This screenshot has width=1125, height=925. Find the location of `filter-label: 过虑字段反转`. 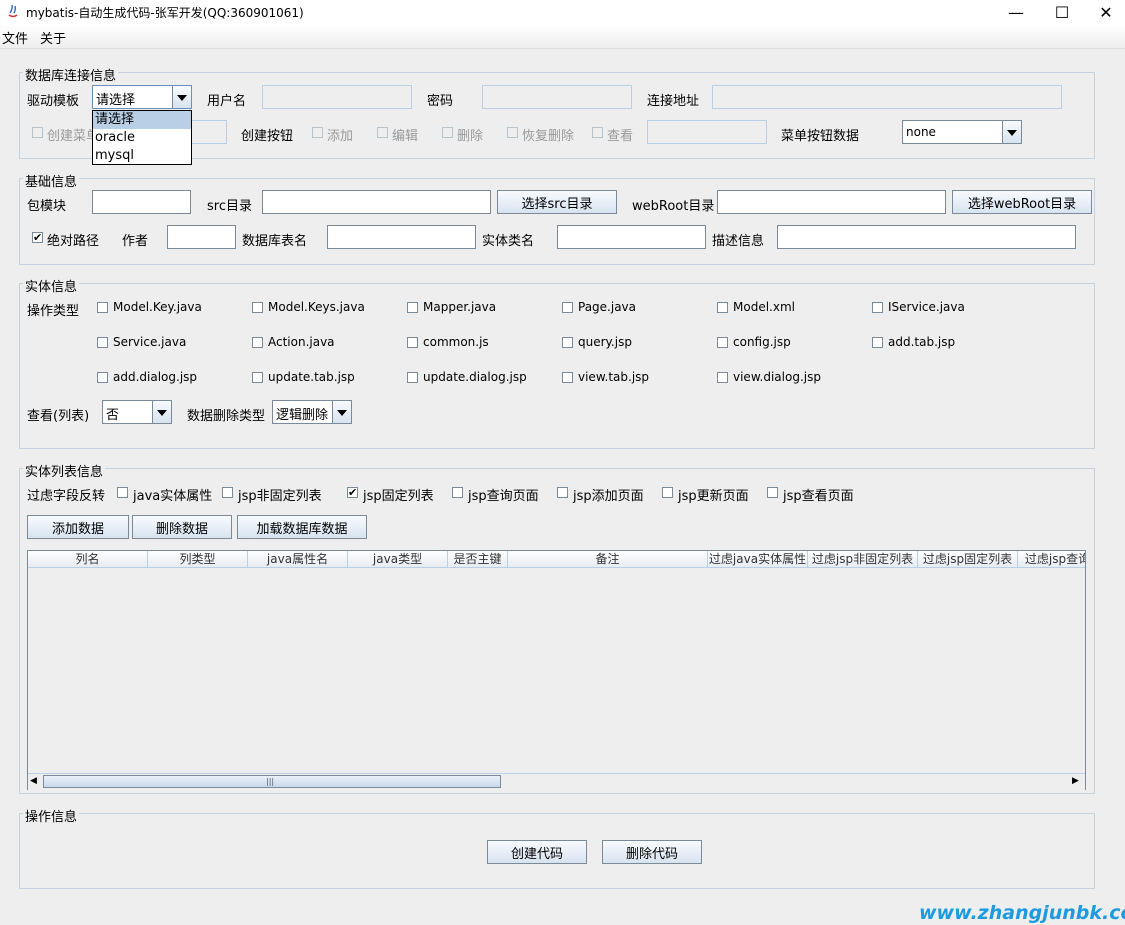

filter-label: 过虑字段反转 is located at coordinates (66, 496).